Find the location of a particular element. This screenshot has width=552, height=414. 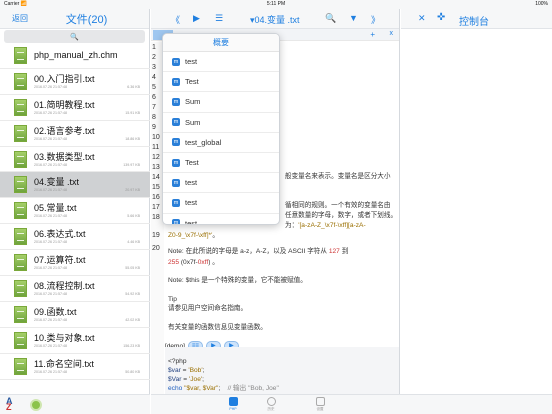

prev-file-button: 《 is located at coordinates (175, 19).